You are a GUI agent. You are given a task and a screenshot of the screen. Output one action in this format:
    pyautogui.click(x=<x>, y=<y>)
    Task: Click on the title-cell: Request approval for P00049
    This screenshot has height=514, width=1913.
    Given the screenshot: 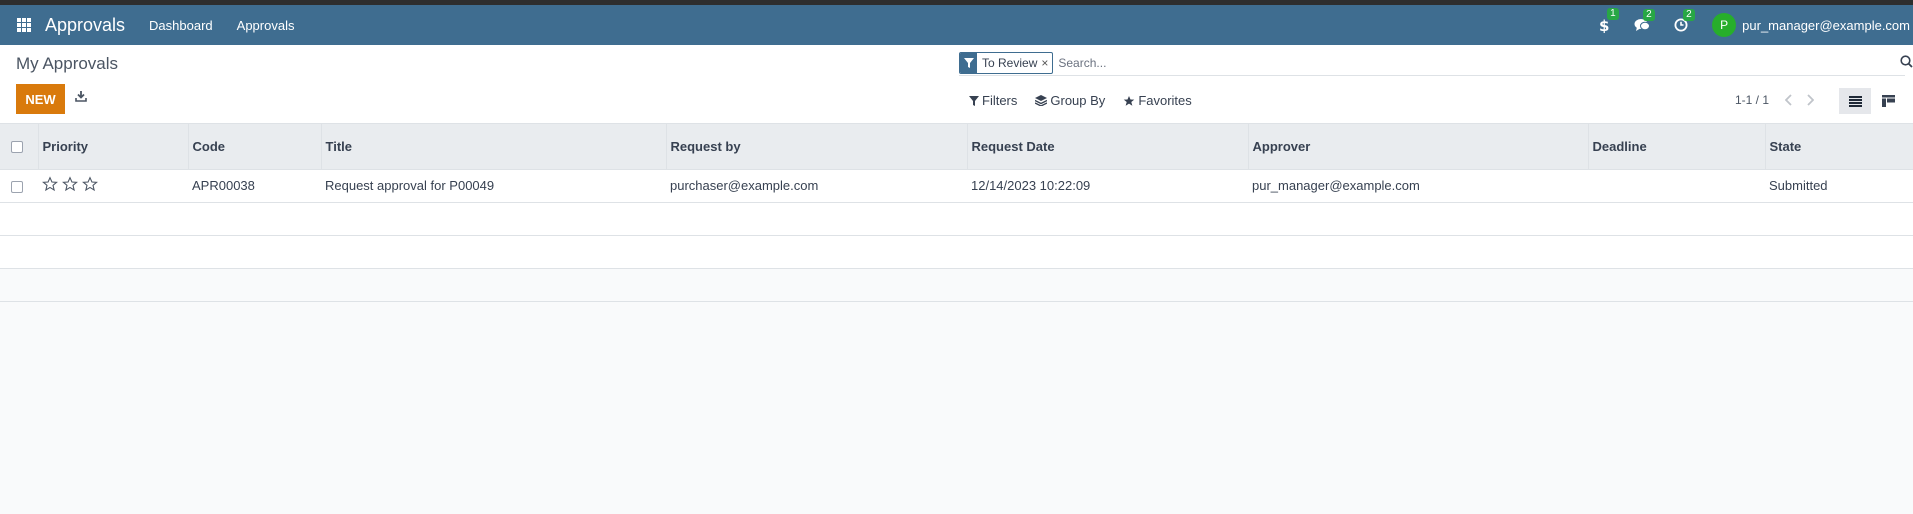 What is the action you would take?
    pyautogui.click(x=493, y=186)
    